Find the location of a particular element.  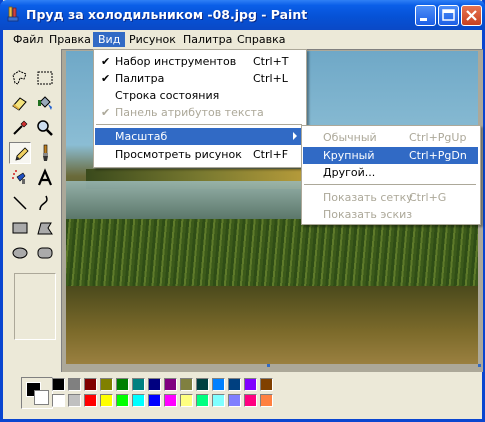

menu-item-label: Масштаб is located at coordinates (141, 136).